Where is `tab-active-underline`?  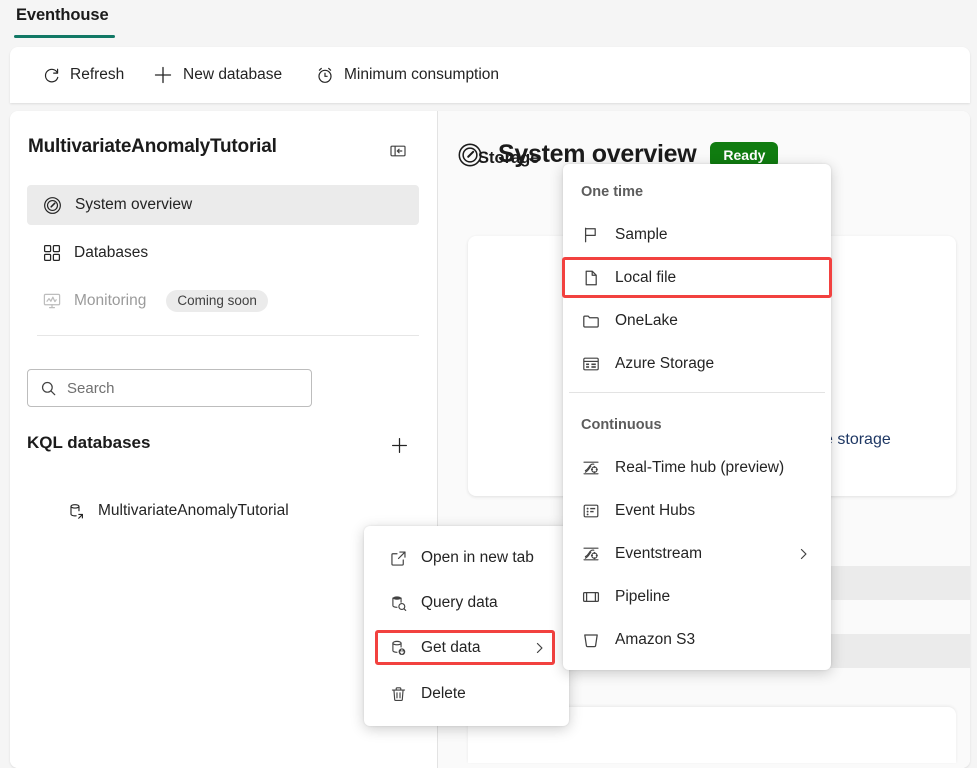
tab-active-underline is located at coordinates (64, 36).